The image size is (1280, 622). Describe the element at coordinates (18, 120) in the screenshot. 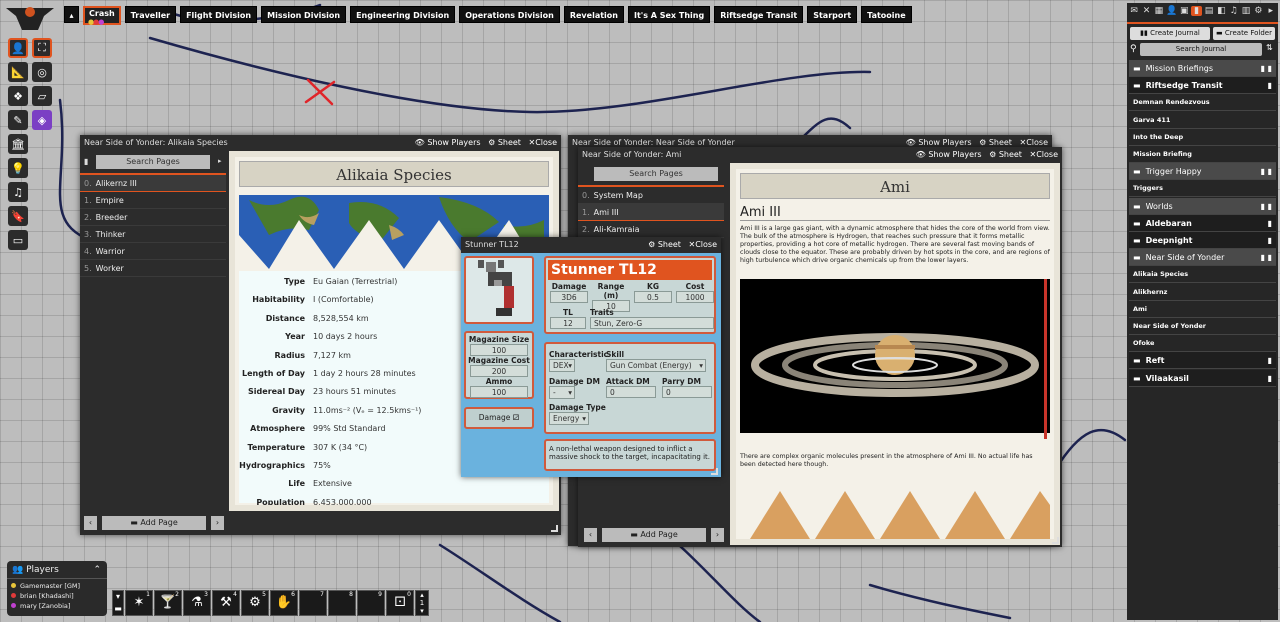

I see `draw-tool-icon: ✎` at that location.